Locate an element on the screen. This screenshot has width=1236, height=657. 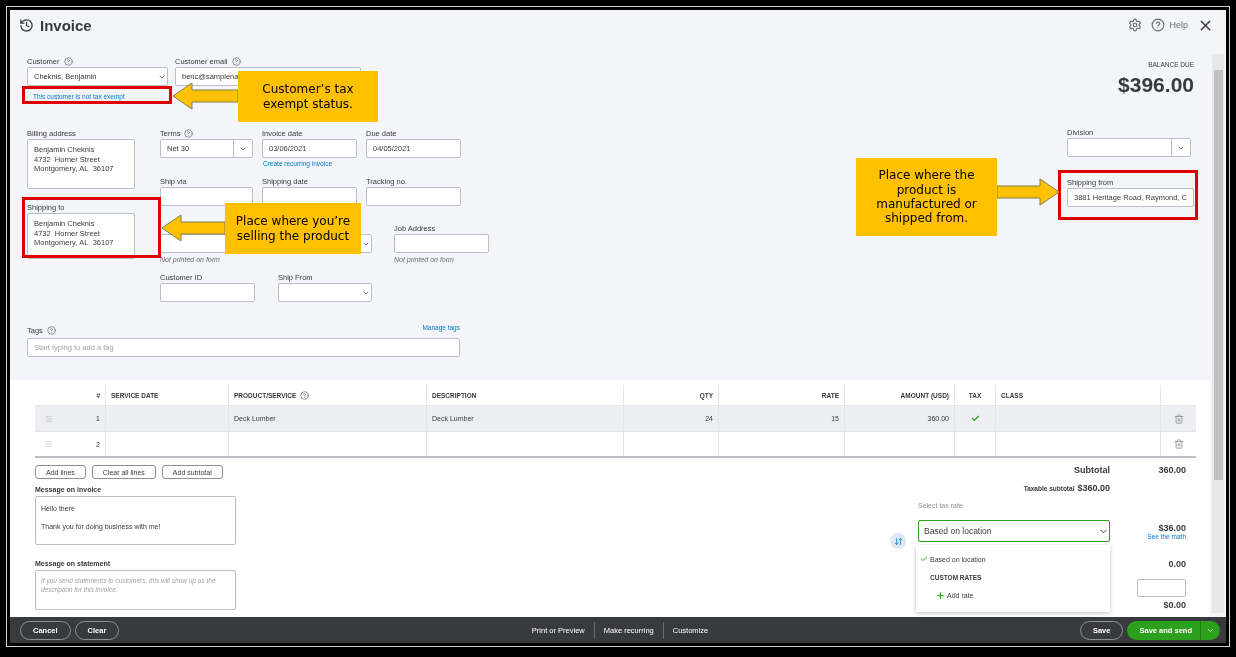
help-button: Help is located at coordinates (1169, 25).